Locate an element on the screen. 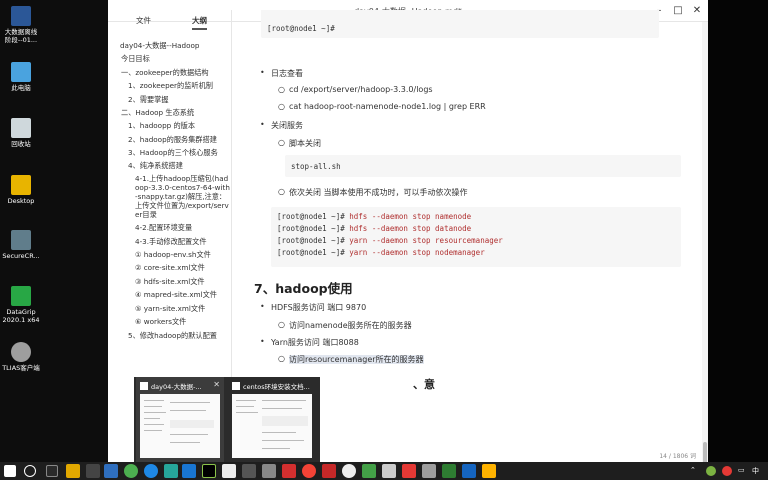 The width and height of the screenshot is (768, 480). desktop-icon-datagrip: DataGrip 2020.1 x64 is located at coordinates (21, 305).